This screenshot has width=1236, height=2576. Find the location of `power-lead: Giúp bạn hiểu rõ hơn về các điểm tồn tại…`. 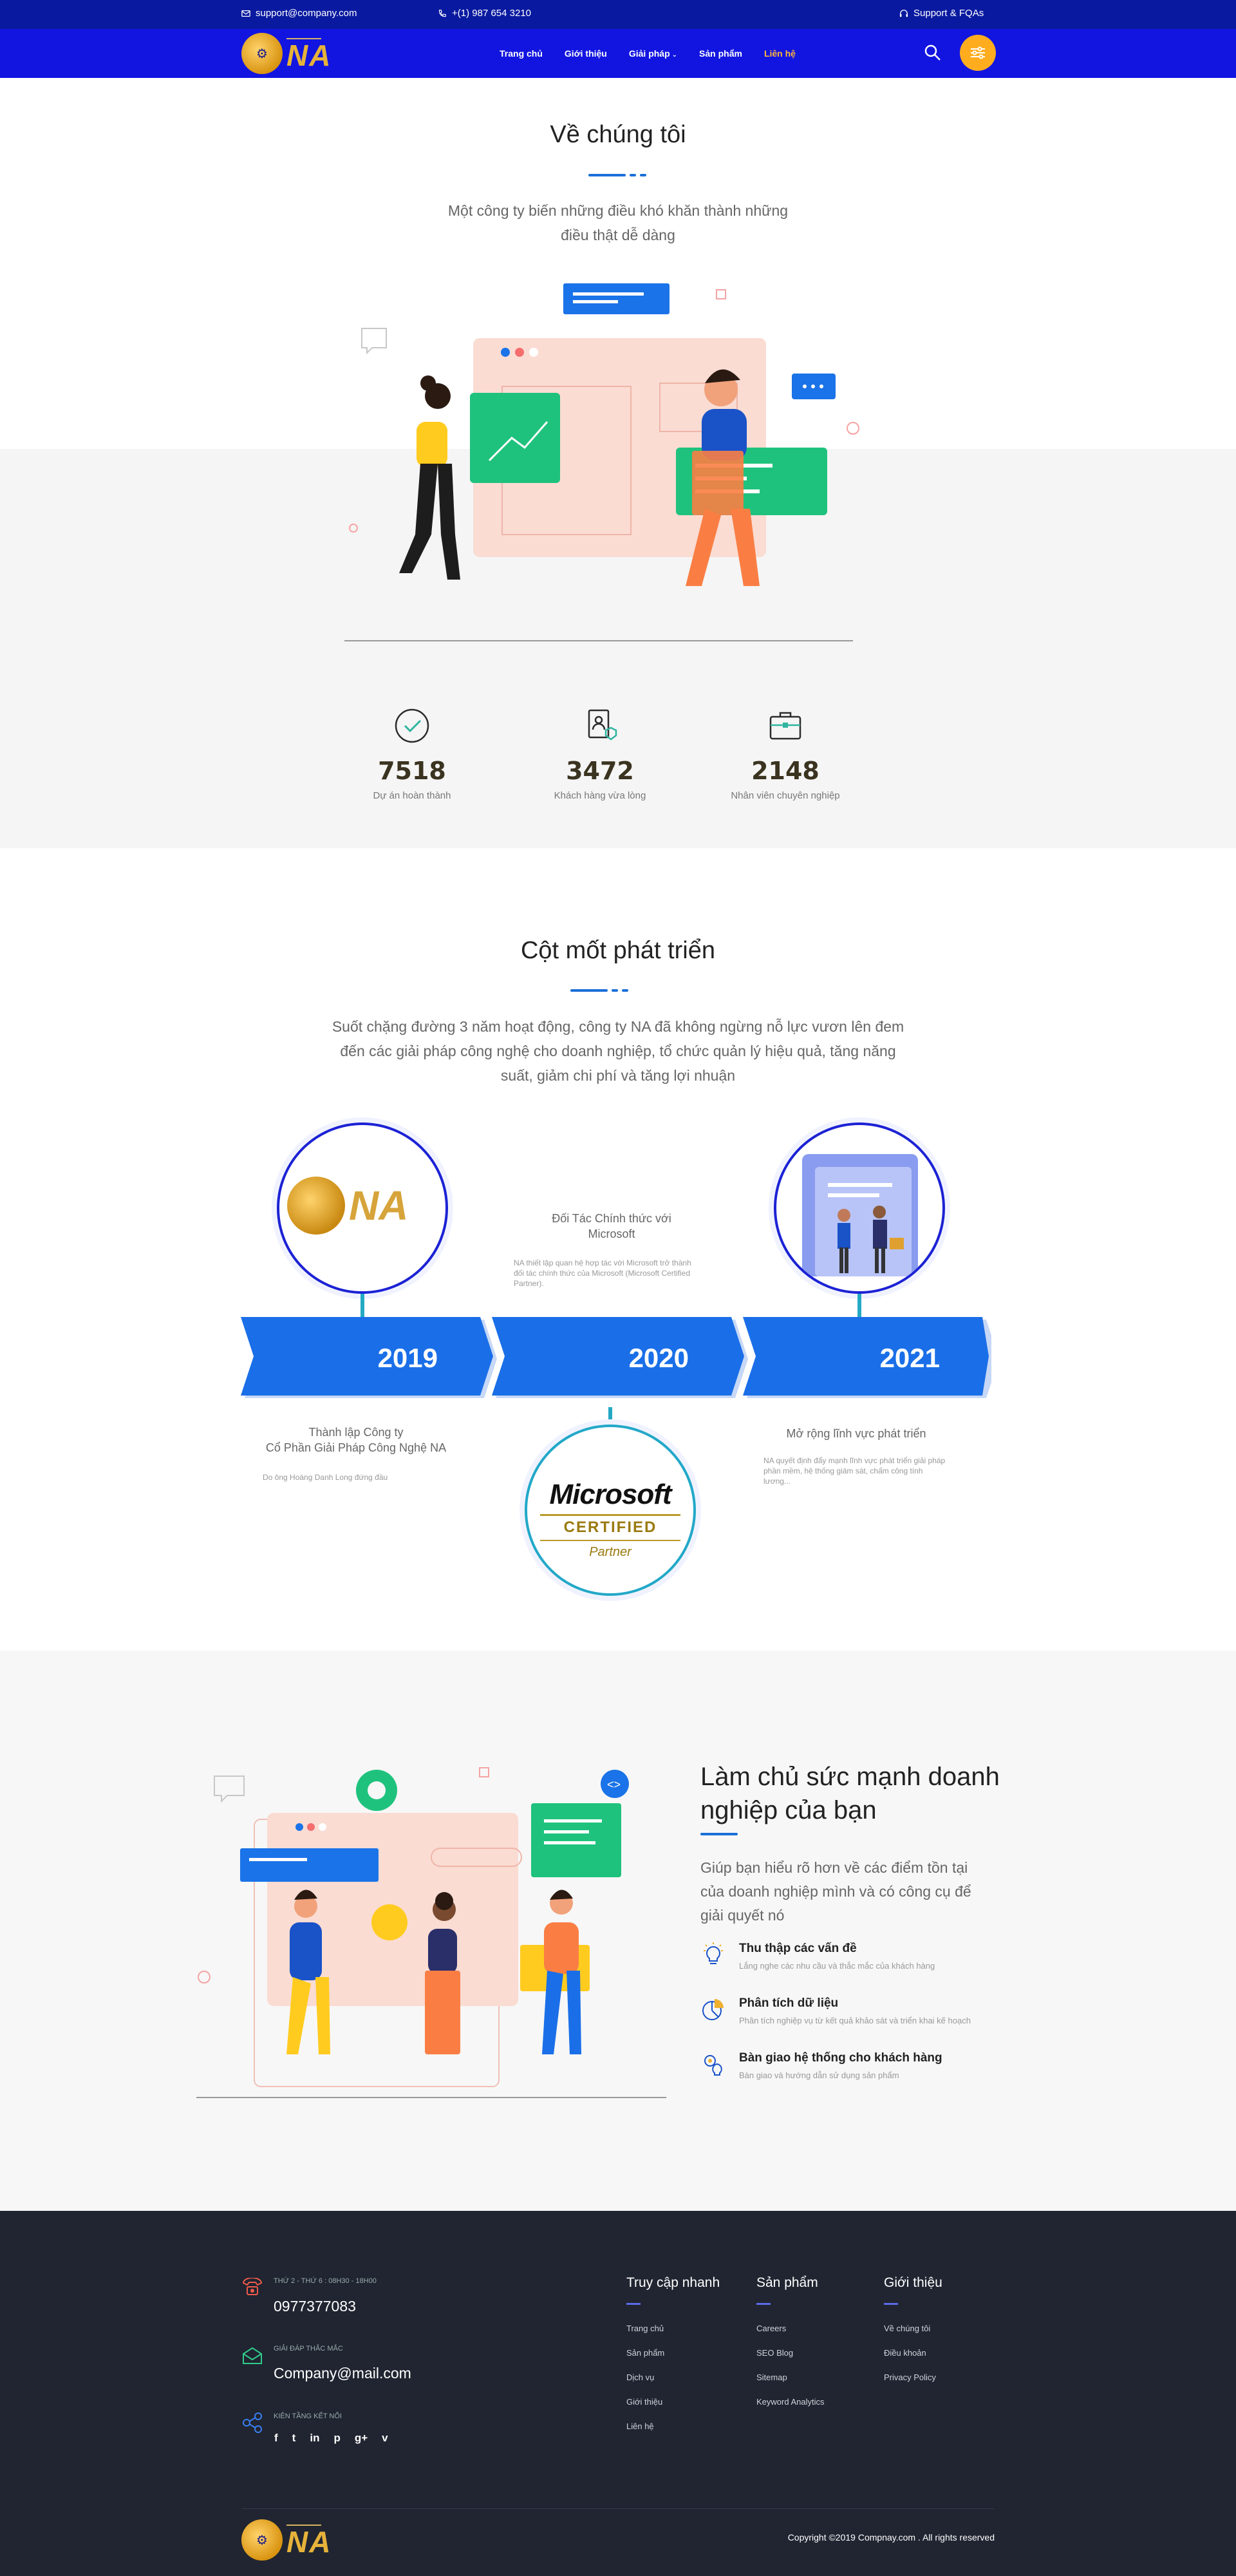

power-lead: Giúp bạn hiểu rõ hơn về các điểm tồn tại… is located at coordinates (835, 1892).